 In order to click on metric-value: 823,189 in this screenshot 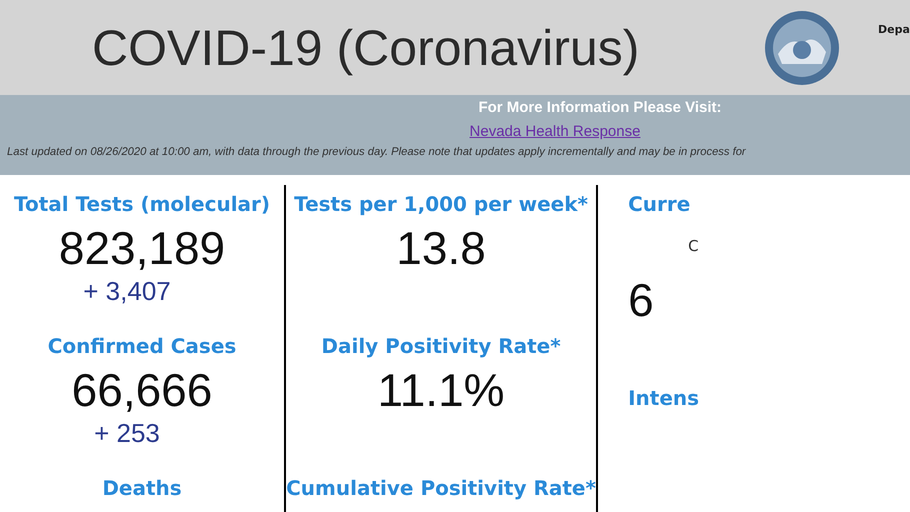, I will do `click(142, 248)`.